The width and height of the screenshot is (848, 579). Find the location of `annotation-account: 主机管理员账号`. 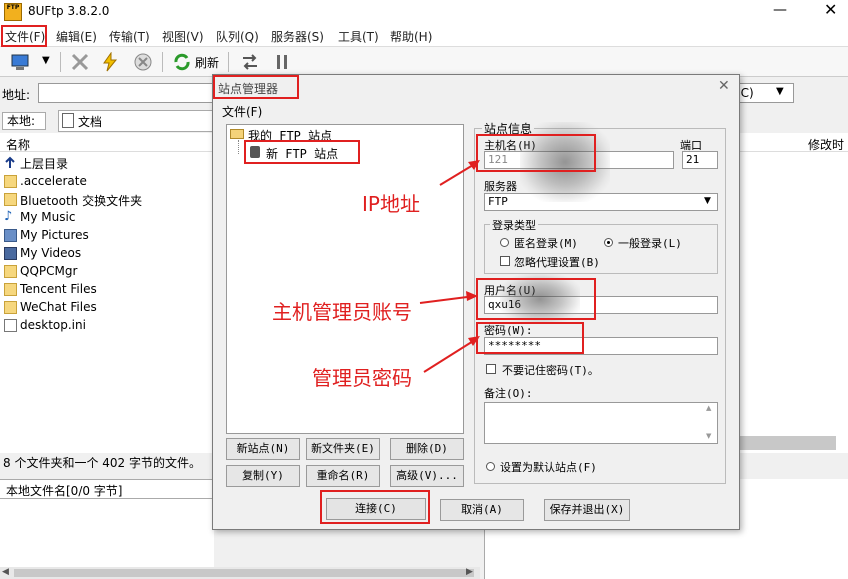

annotation-account: 主机管理员账号 is located at coordinates (342, 312).